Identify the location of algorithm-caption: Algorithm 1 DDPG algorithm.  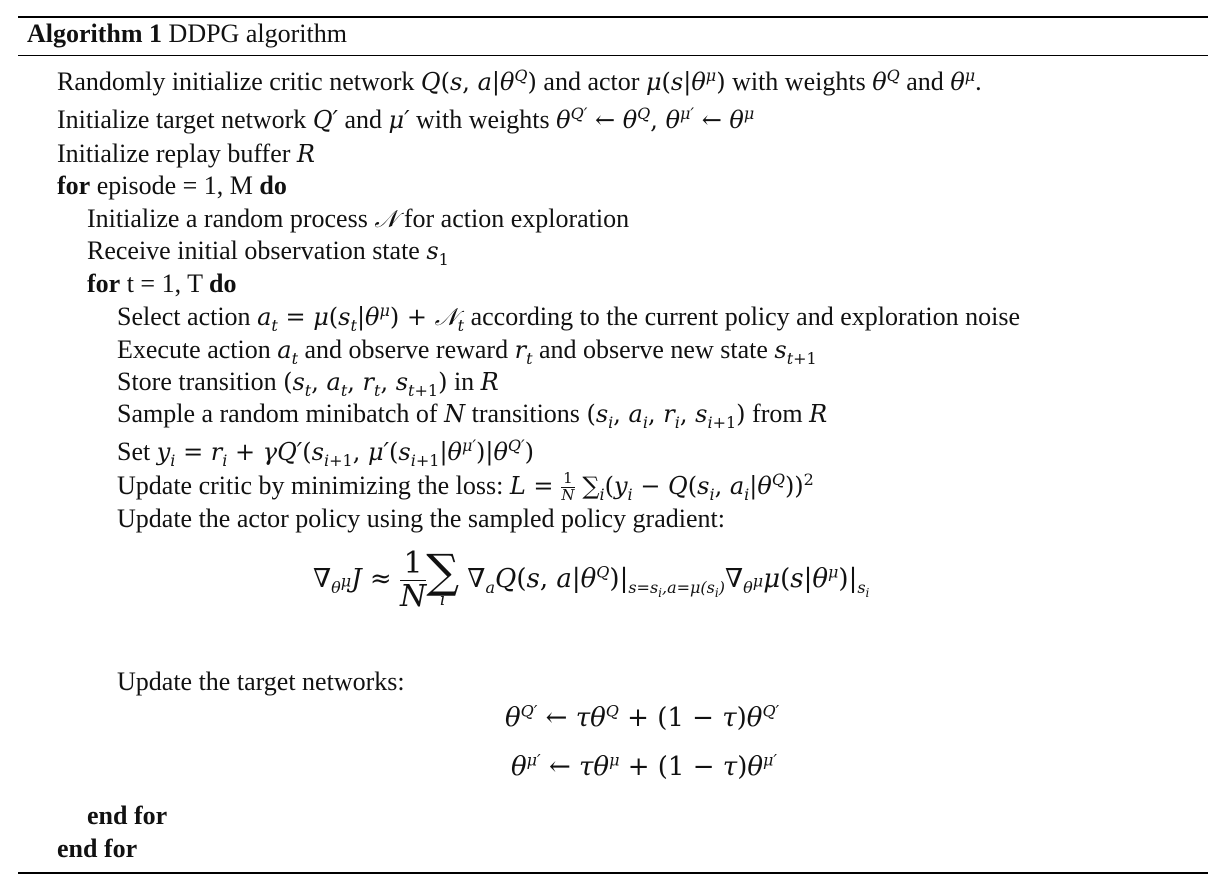
(187, 34).